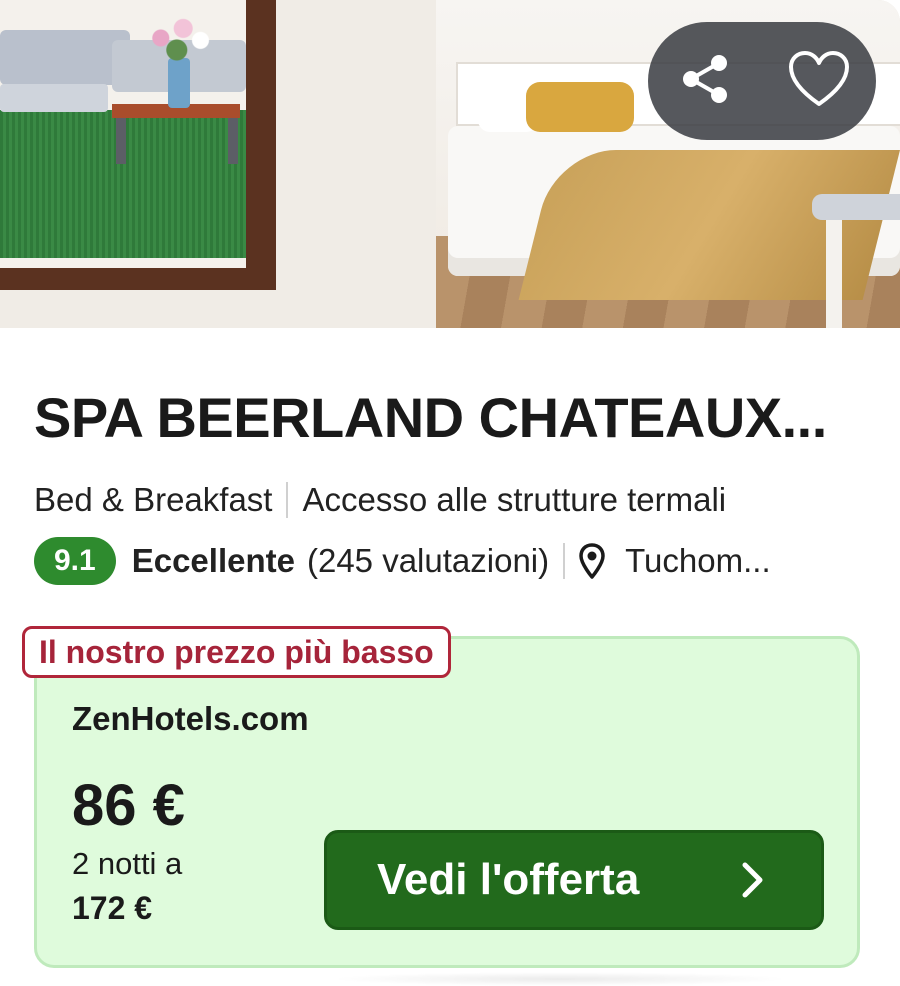 Image resolution: width=900 pixels, height=986 pixels. I want to click on nights-text: 2 notti a, so click(127, 863).